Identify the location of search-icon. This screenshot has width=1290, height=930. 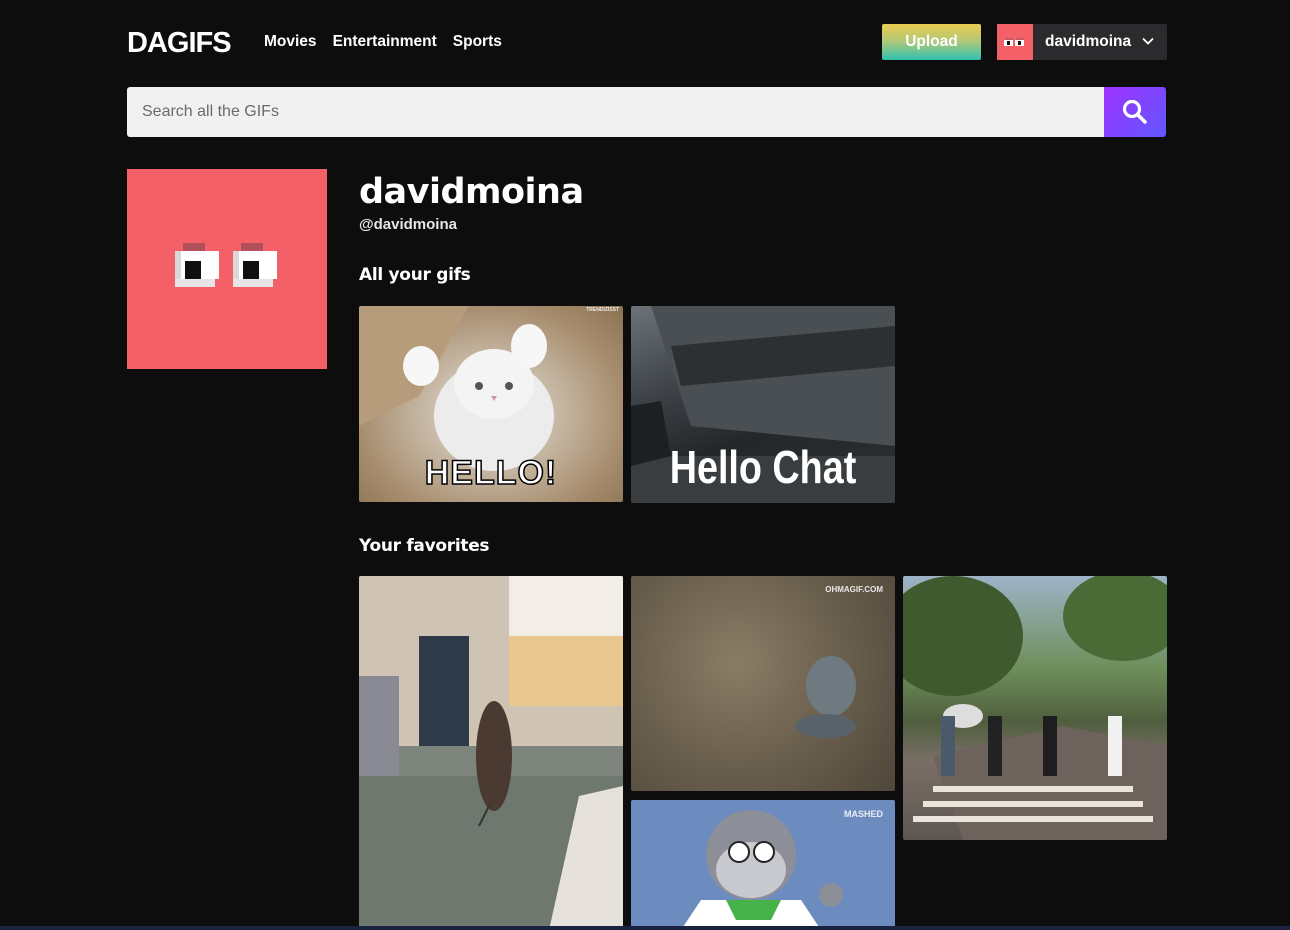
(1134, 111).